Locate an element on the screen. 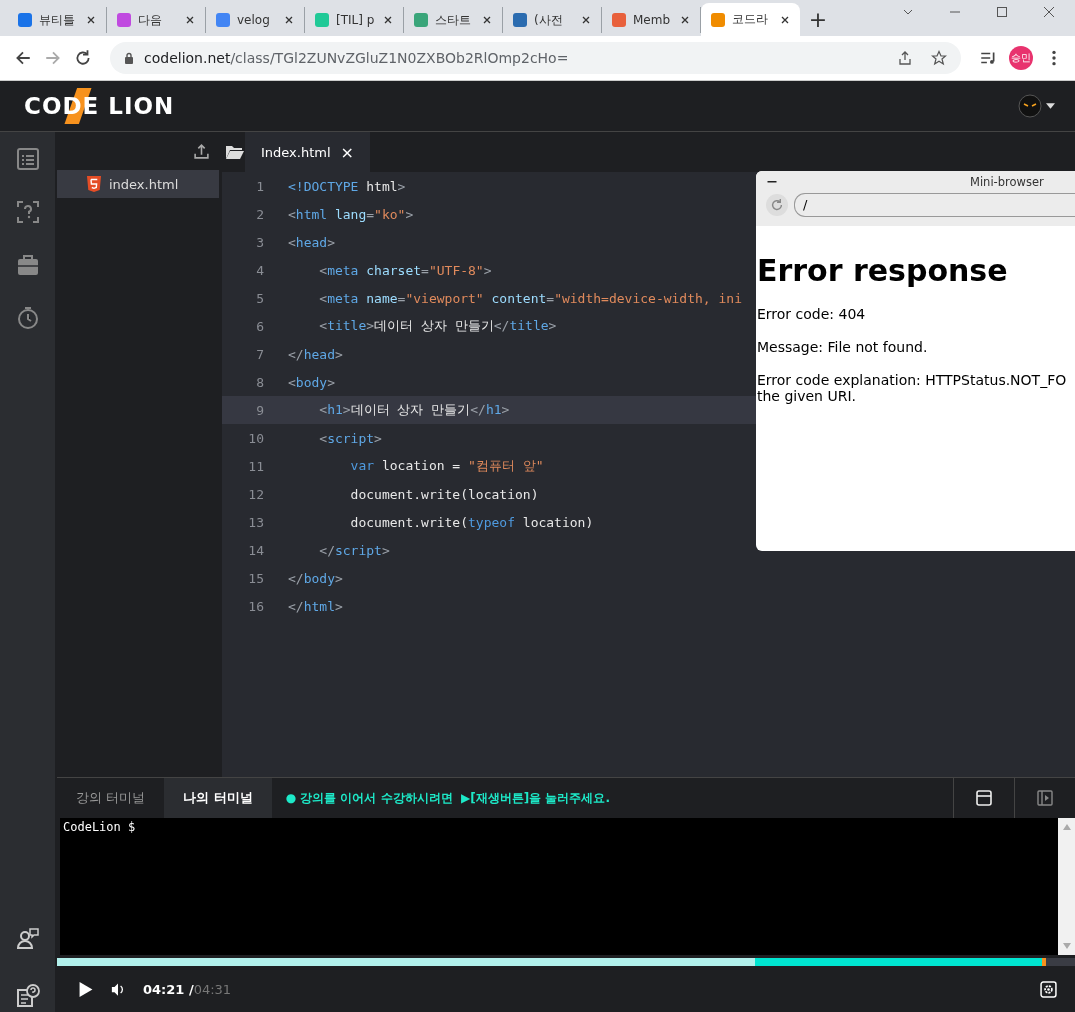  browser-tab: 코드라 is located at coordinates (750, 19).